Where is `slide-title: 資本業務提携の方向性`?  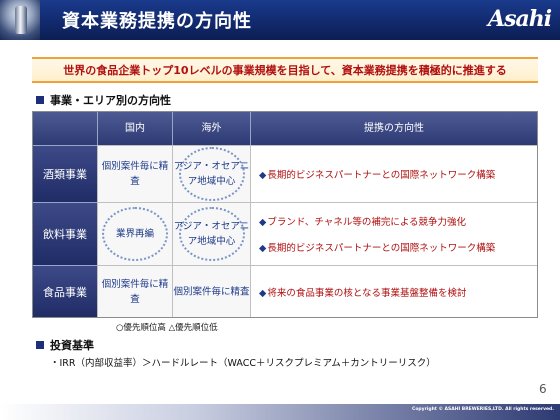 slide-title: 資本業務提携の方向性 is located at coordinates (157, 21).